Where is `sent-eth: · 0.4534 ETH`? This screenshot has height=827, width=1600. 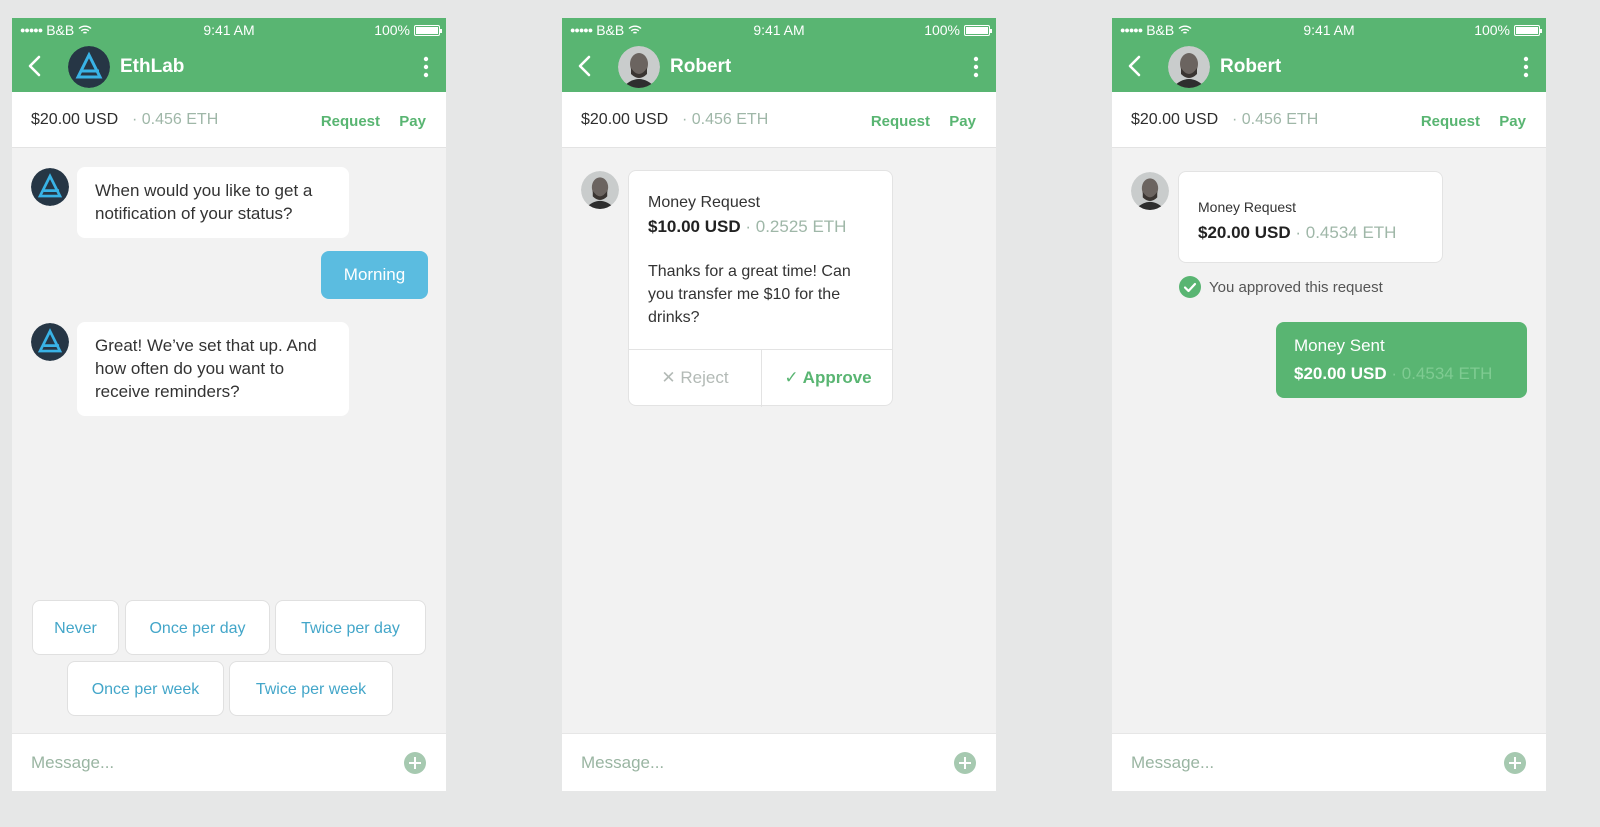 sent-eth: · 0.4534 ETH is located at coordinates (1442, 373).